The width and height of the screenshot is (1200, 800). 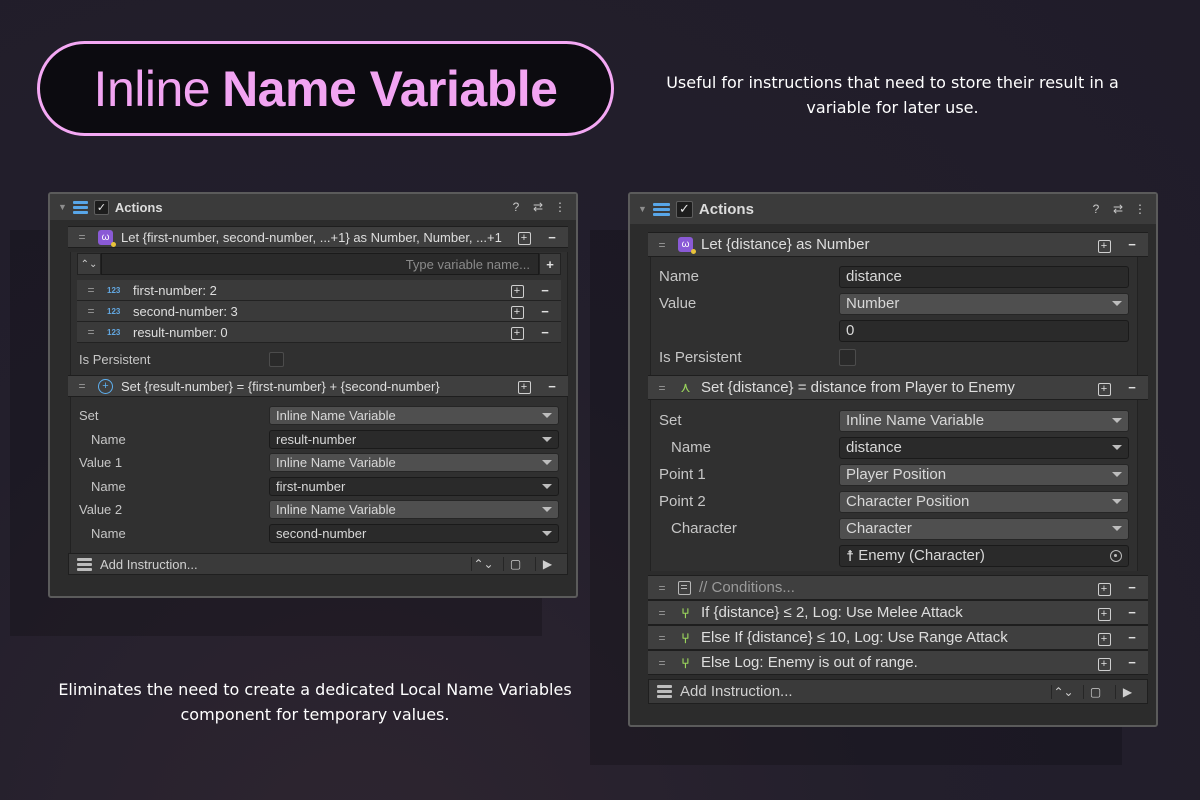 I want to click on property-name-field: second-number, so click(x=414, y=533).